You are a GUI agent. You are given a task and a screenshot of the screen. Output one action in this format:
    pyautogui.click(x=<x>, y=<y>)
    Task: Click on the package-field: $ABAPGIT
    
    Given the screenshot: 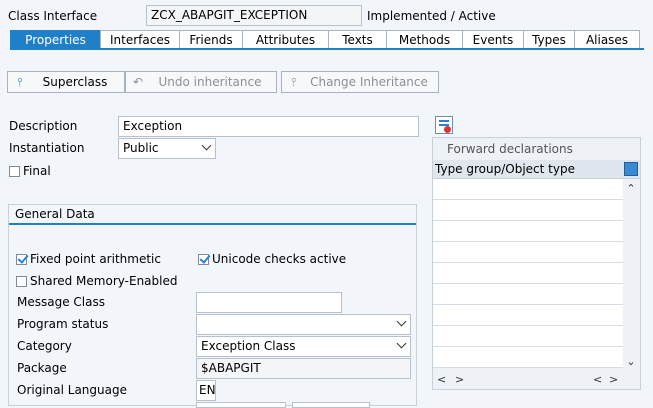 What is the action you would take?
    pyautogui.click(x=303, y=368)
    